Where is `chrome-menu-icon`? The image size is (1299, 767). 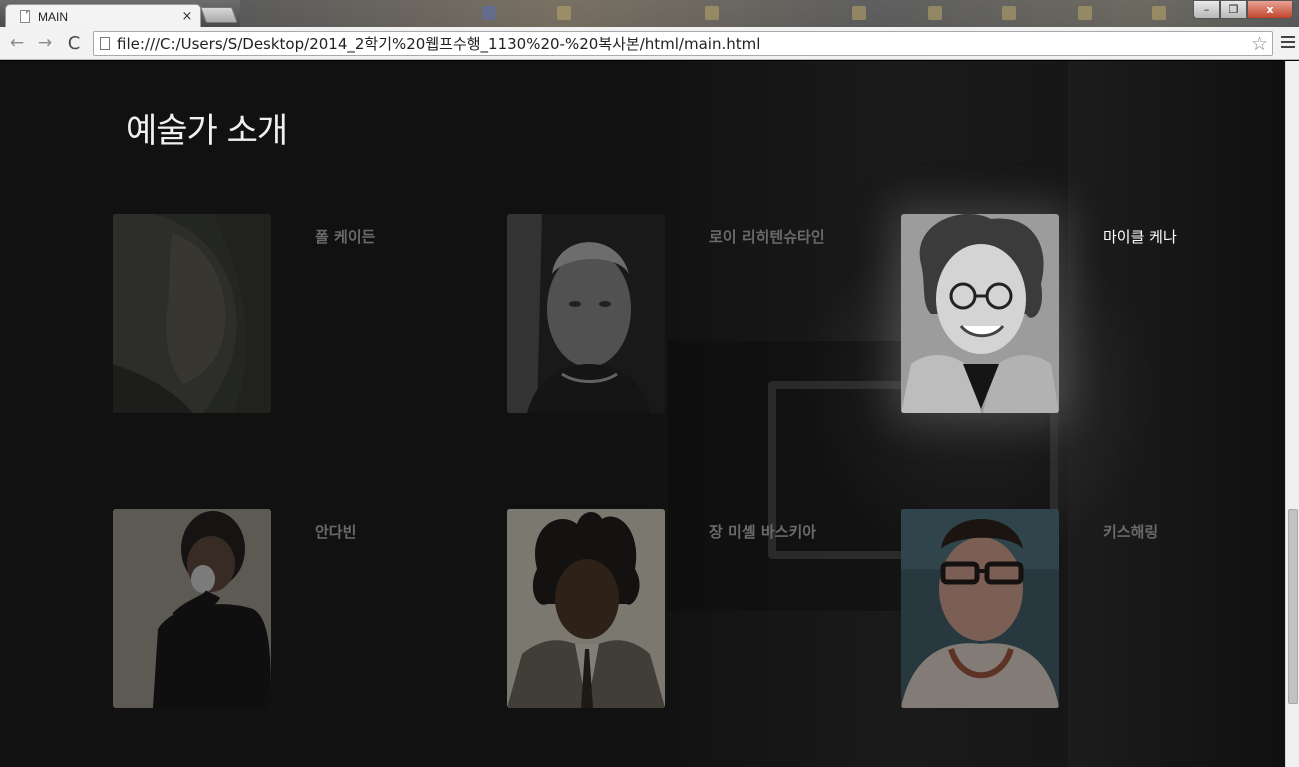
chrome-menu-icon is located at coordinates (1288, 43).